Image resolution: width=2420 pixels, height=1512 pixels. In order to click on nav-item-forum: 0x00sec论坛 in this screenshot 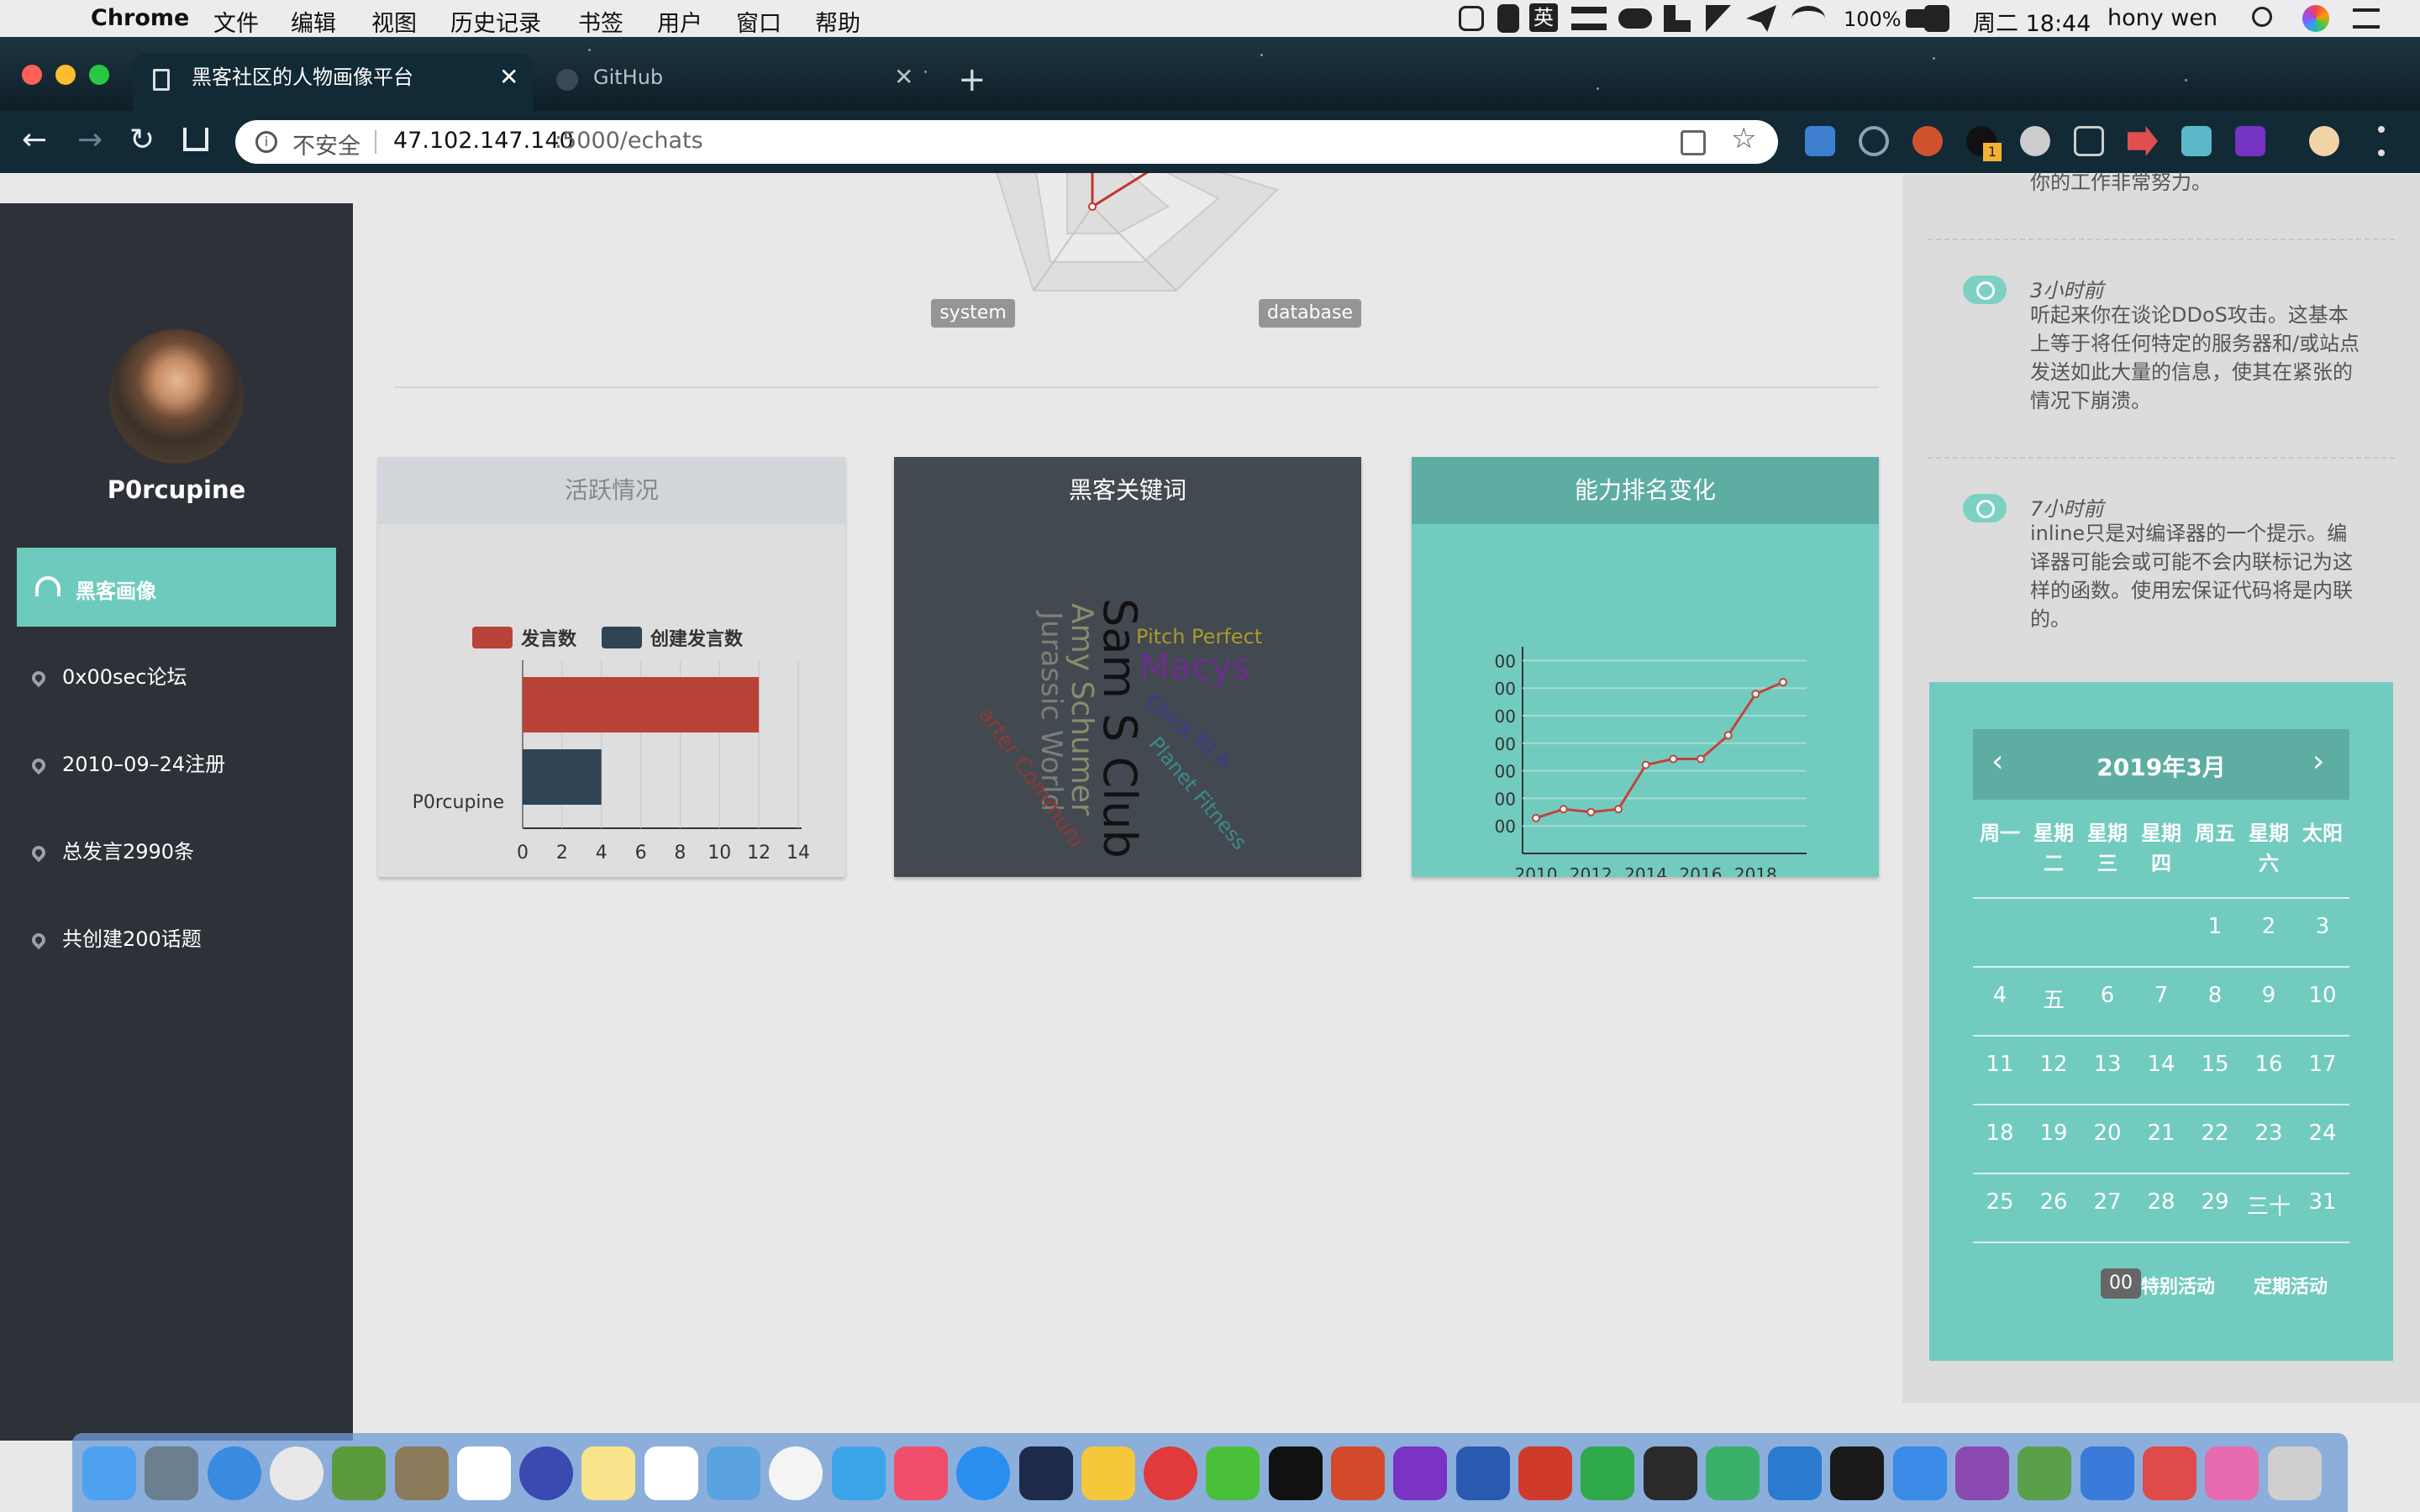, I will do `click(108, 675)`.